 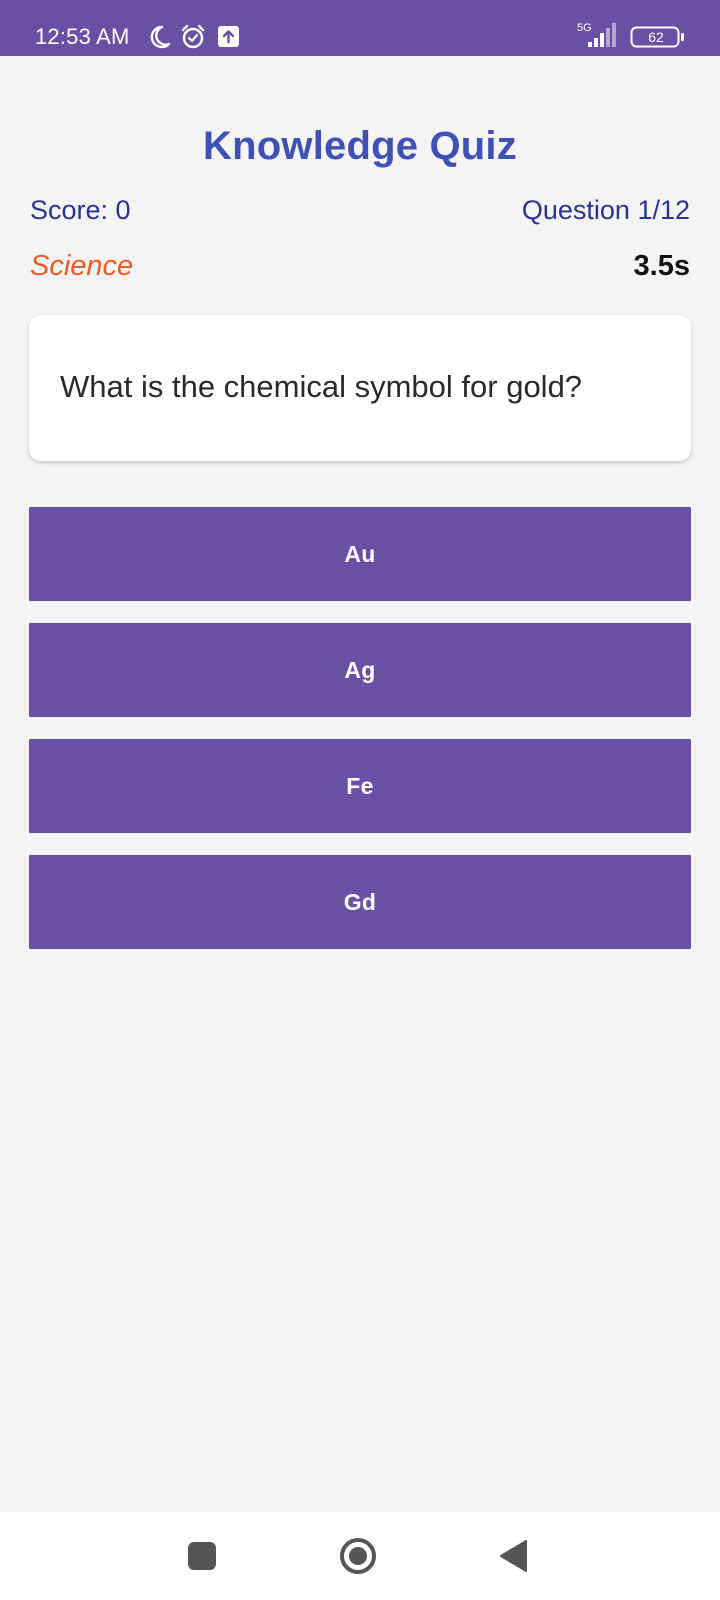 I want to click on timer-label: 3.5s, so click(x=661, y=266).